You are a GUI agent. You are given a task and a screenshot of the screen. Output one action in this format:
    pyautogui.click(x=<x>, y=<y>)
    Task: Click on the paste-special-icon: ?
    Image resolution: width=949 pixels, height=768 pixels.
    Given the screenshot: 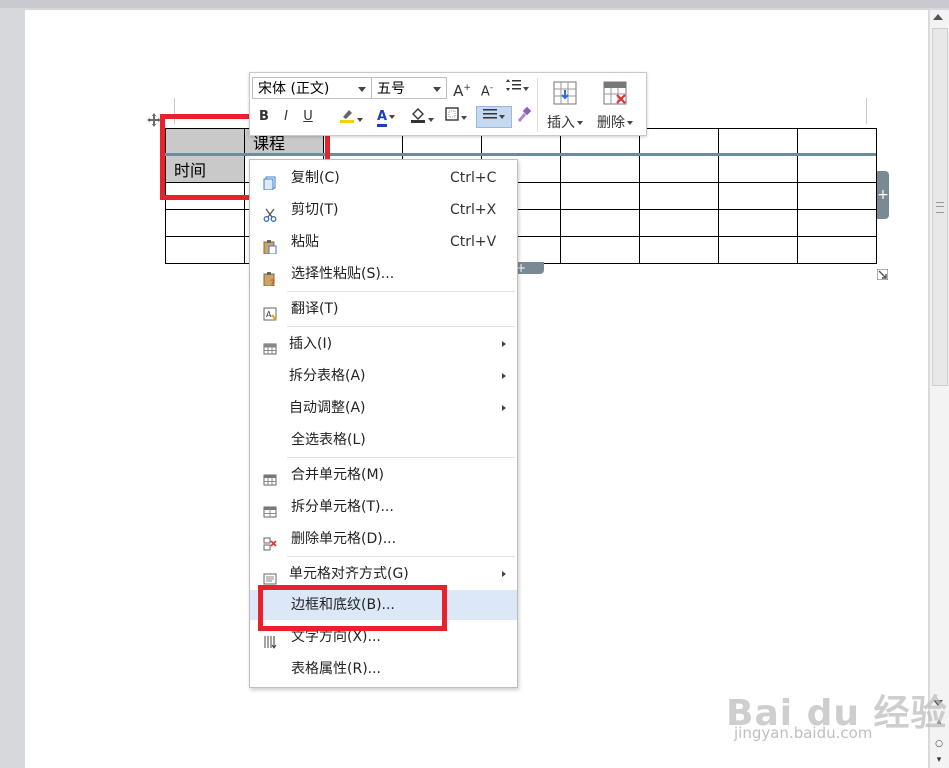 What is the action you would take?
    pyautogui.click(x=270, y=278)
    